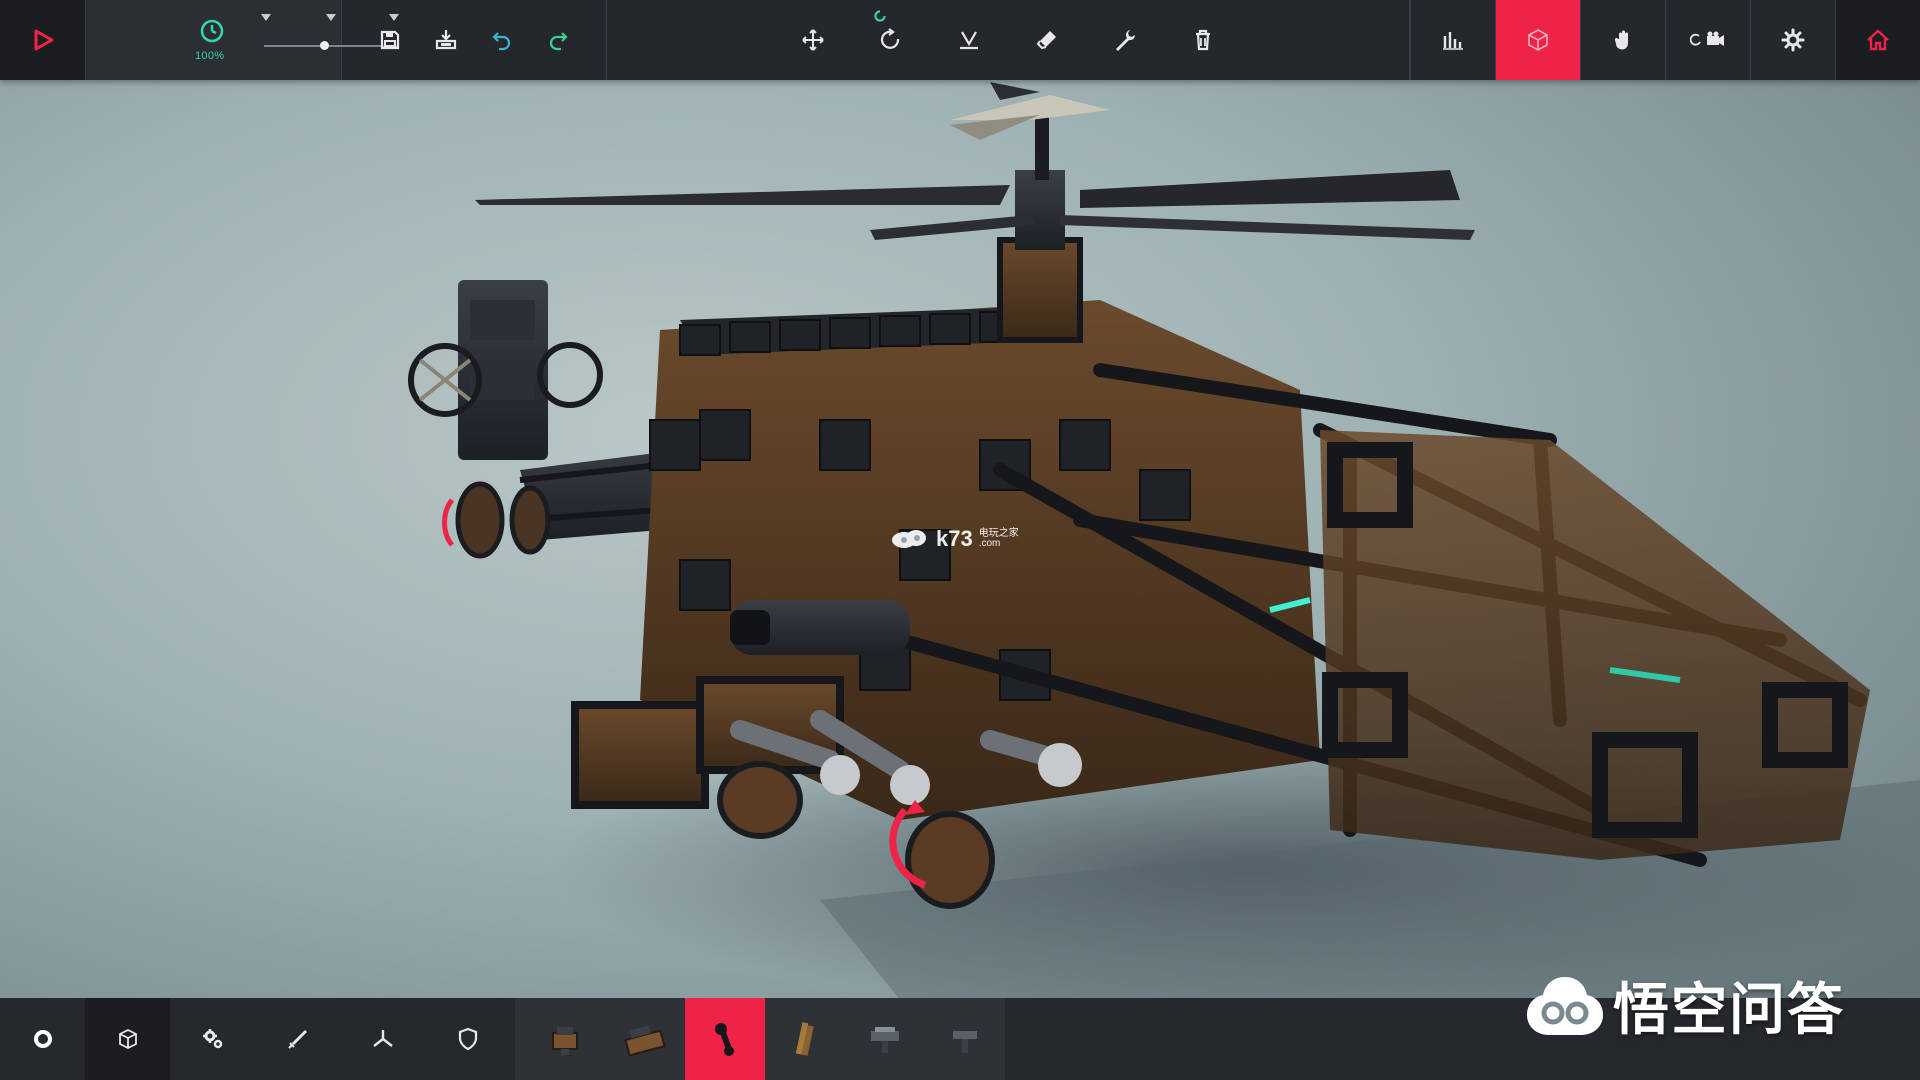 This screenshot has width=1920, height=1080. Describe the element at coordinates (210, 56) in the screenshot. I see `time-scale-value: 100%` at that location.